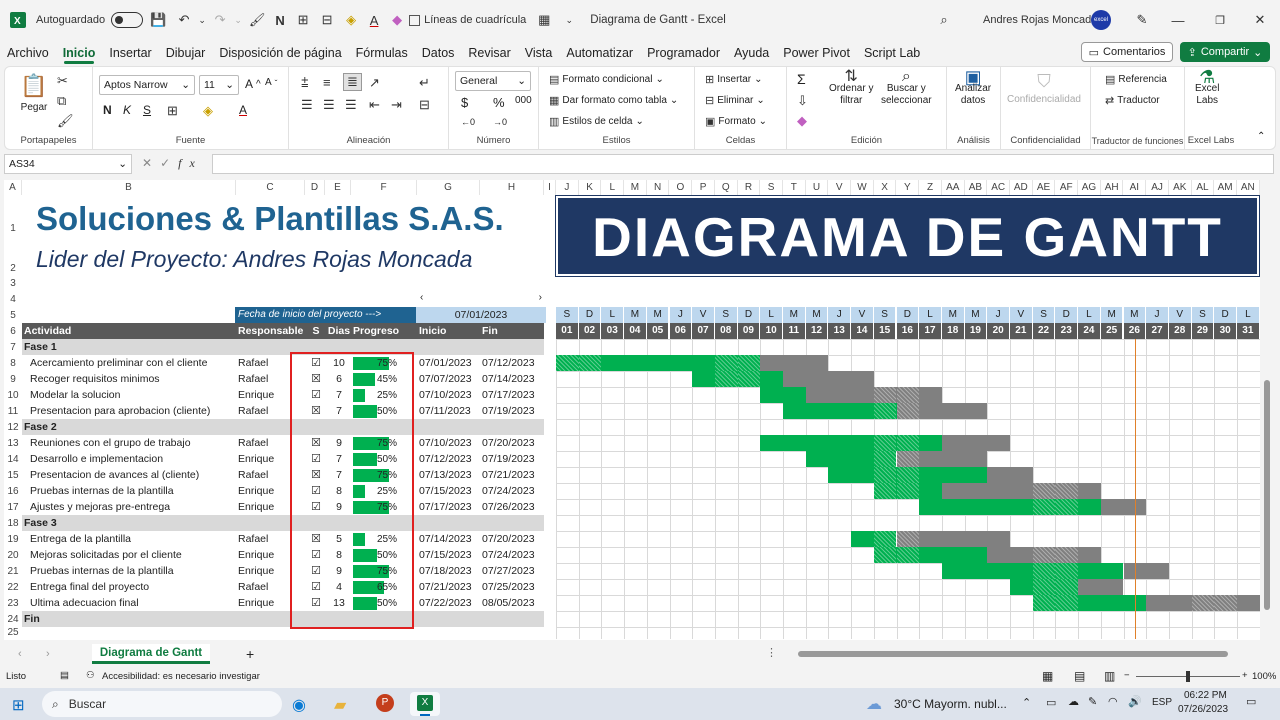 The width and height of the screenshot is (1280, 720). Describe the element at coordinates (1127, 675) in the screenshot. I see `zoom-out-icon: −` at that location.